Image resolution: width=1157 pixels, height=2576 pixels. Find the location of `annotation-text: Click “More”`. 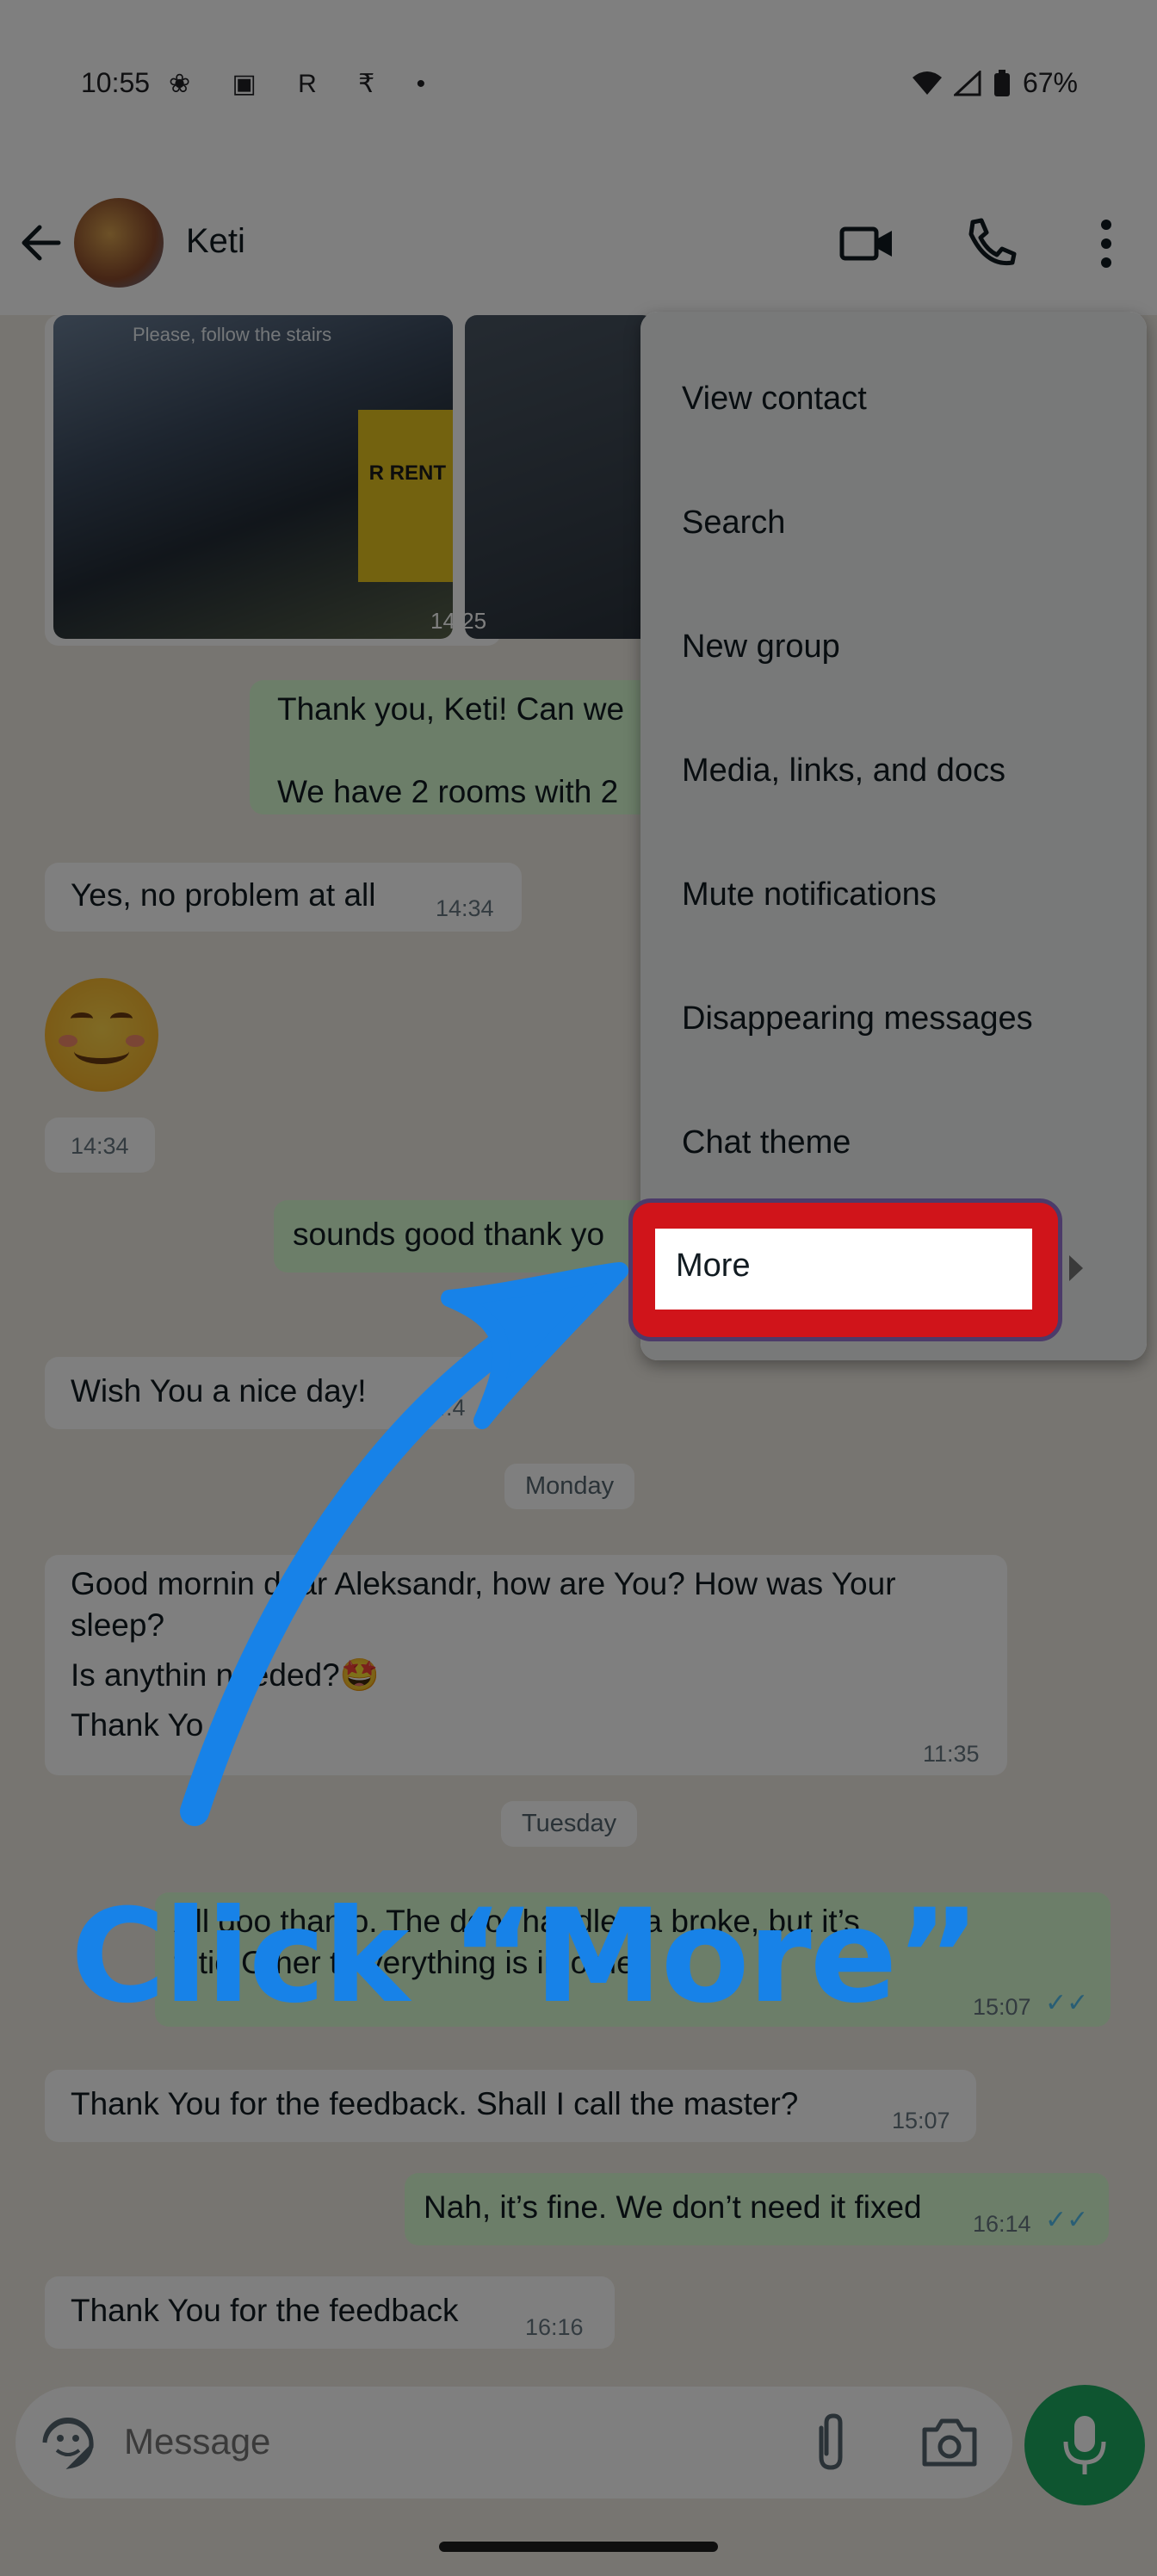

annotation-text: Click “More” is located at coordinates (526, 1957).